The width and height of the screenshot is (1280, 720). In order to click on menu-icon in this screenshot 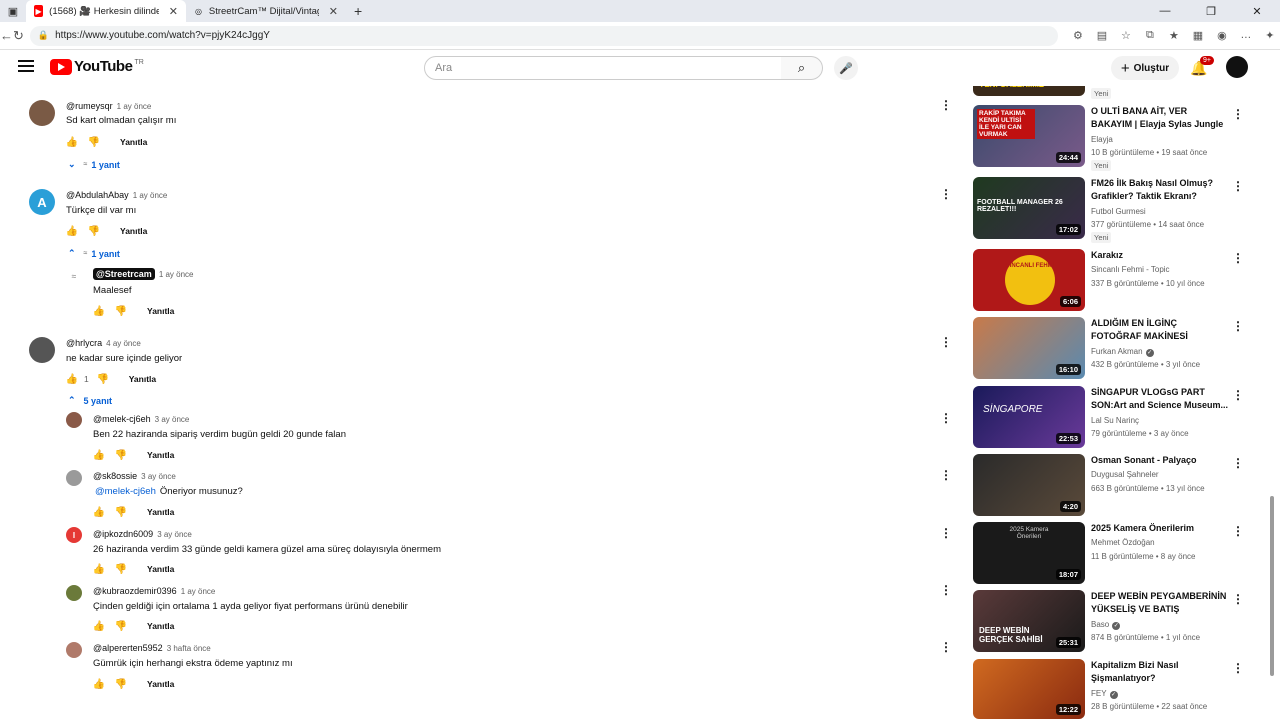, I will do `click(26, 67)`.